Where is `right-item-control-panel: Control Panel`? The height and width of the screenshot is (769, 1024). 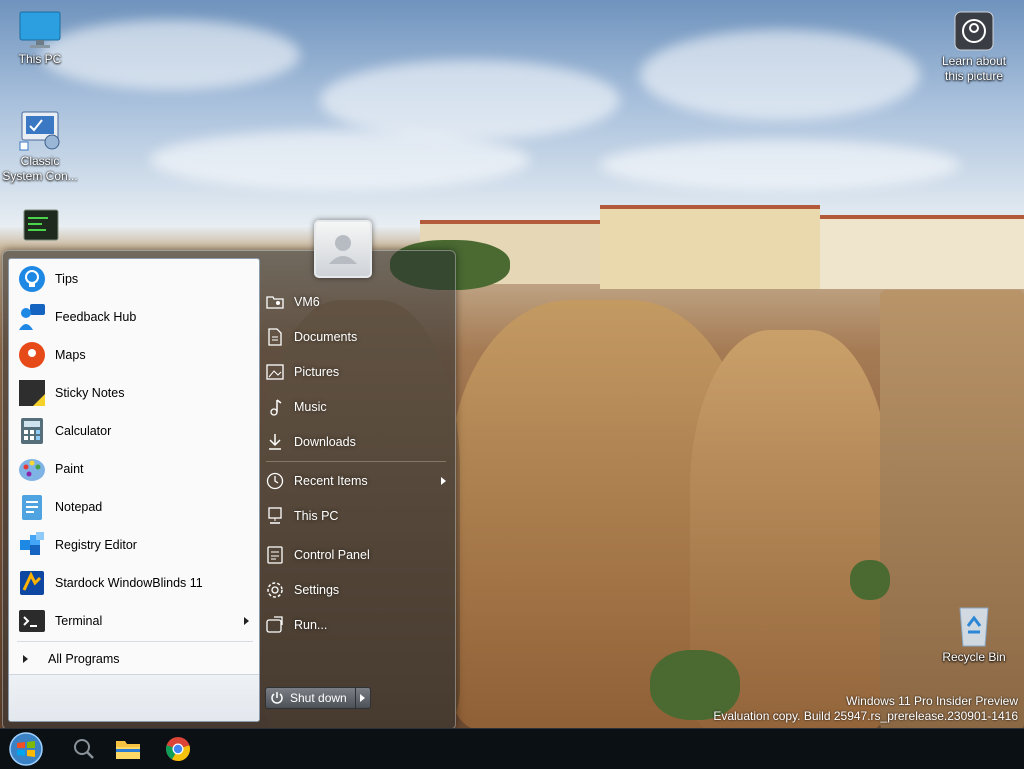
right-item-control-panel: Control Panel is located at coordinates (356, 555).